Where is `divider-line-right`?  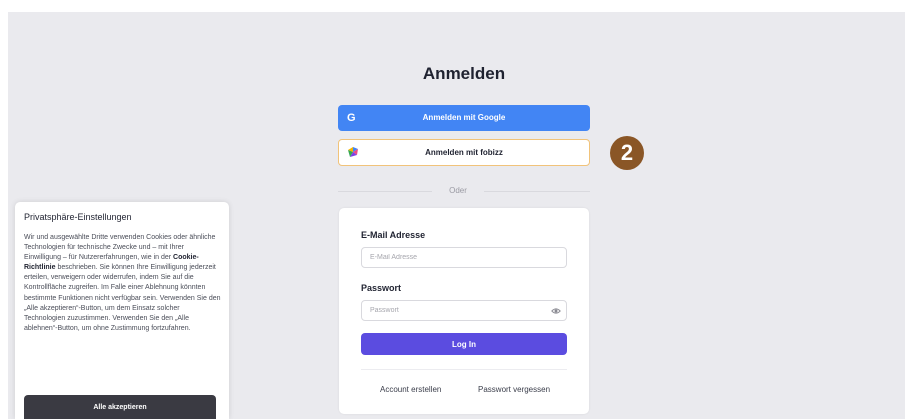
divider-line-right is located at coordinates (537, 191).